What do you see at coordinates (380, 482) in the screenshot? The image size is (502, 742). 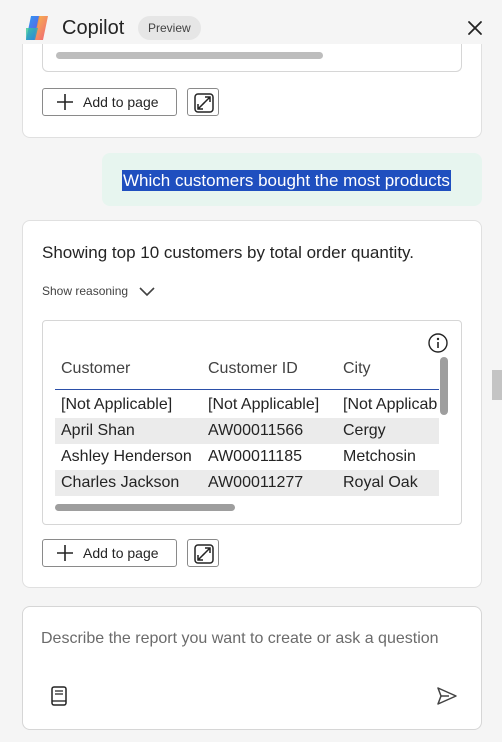 I see `table-cell: Royal Oak` at bounding box center [380, 482].